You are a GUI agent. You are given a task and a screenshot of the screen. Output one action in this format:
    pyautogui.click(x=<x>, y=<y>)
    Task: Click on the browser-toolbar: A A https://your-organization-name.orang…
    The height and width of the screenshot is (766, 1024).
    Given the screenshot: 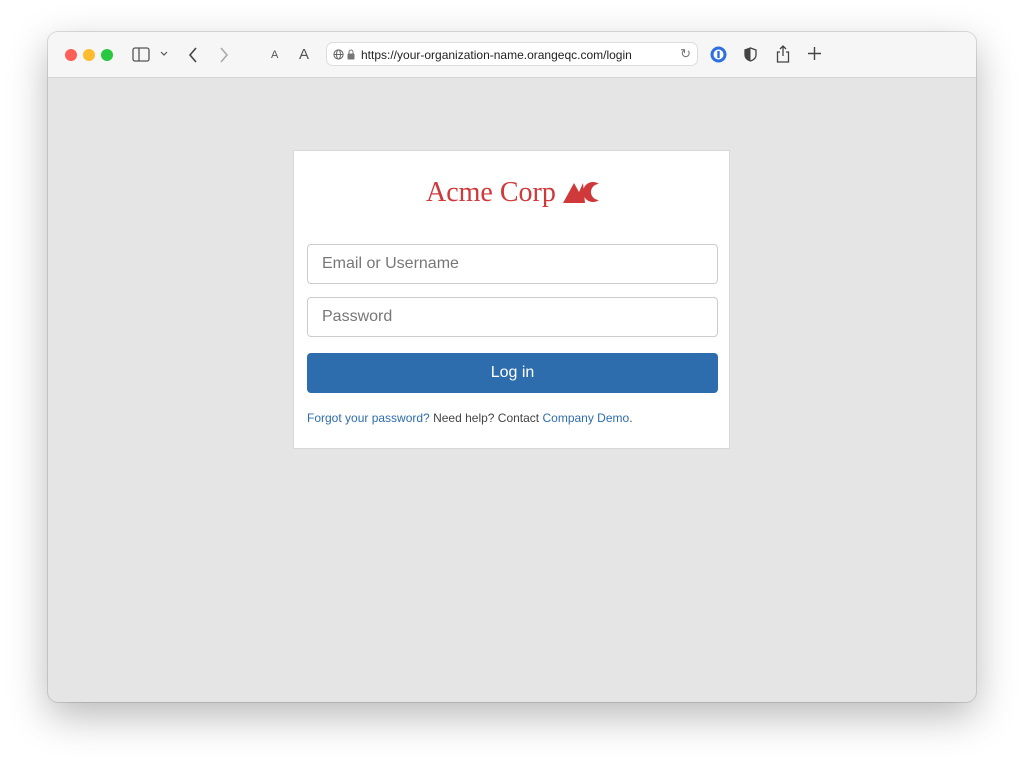 What is the action you would take?
    pyautogui.click(x=512, y=55)
    